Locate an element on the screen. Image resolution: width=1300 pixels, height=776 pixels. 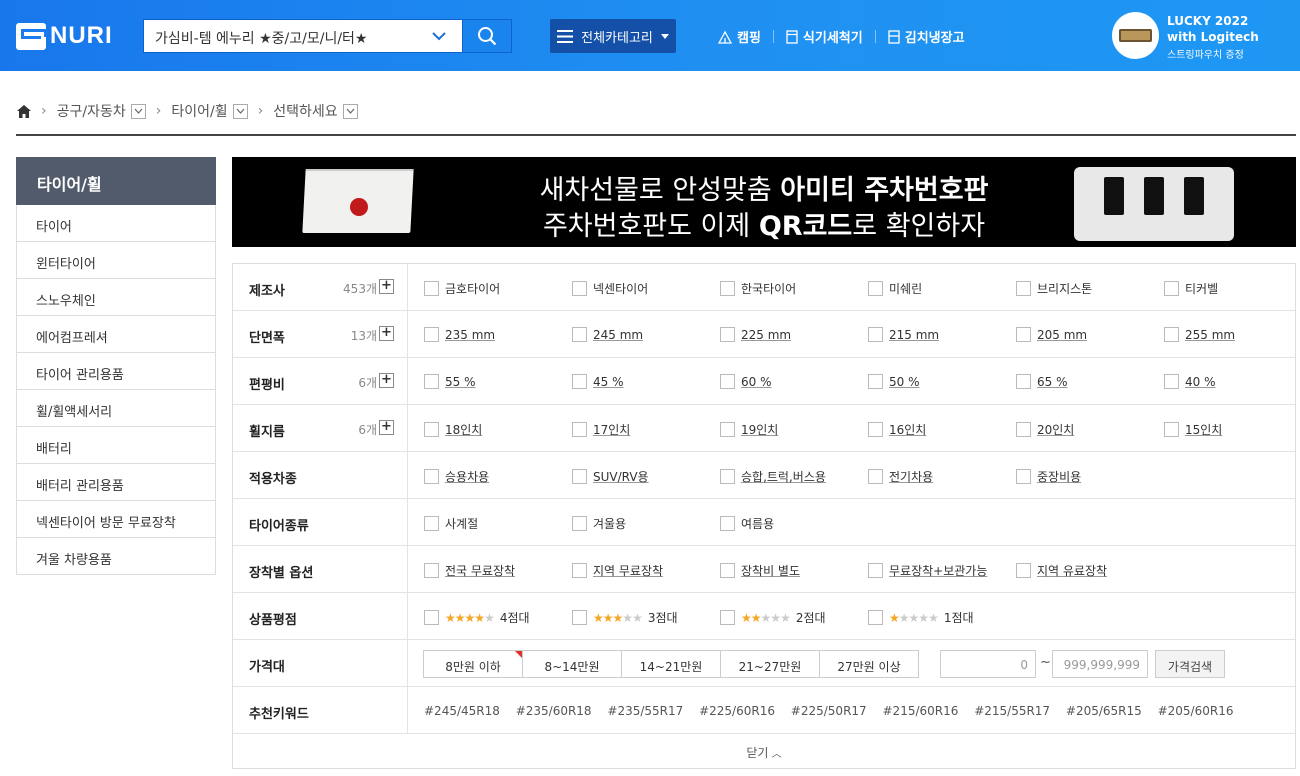
breadcrumb-item: 선택하세요 is located at coordinates (305, 111).